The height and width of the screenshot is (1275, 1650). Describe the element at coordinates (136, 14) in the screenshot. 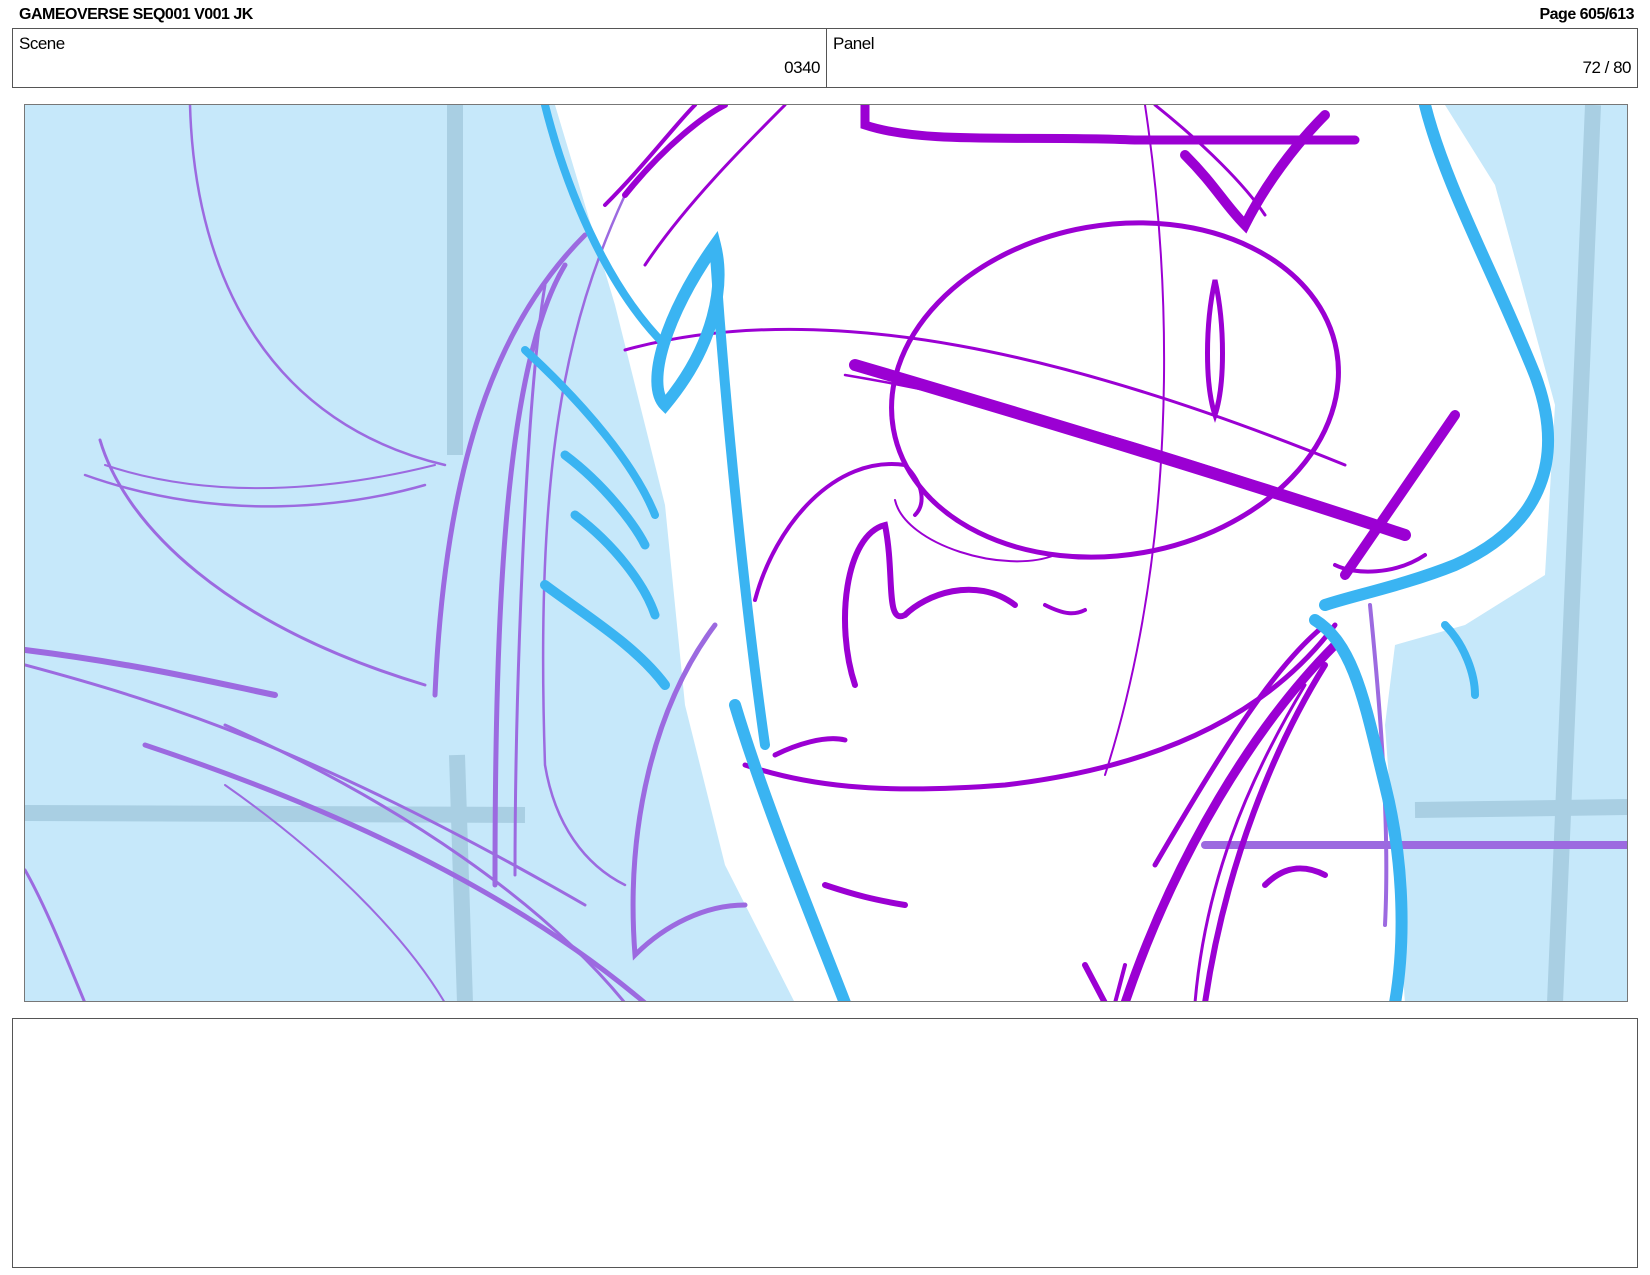

I see `document-title: GAMEOVERSE SEQ001 V001 JK` at that location.